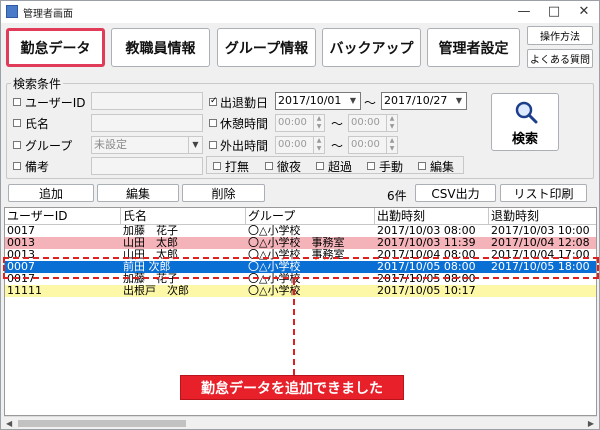  I want to click on flag-overtime-checkbox, so click(320, 166).